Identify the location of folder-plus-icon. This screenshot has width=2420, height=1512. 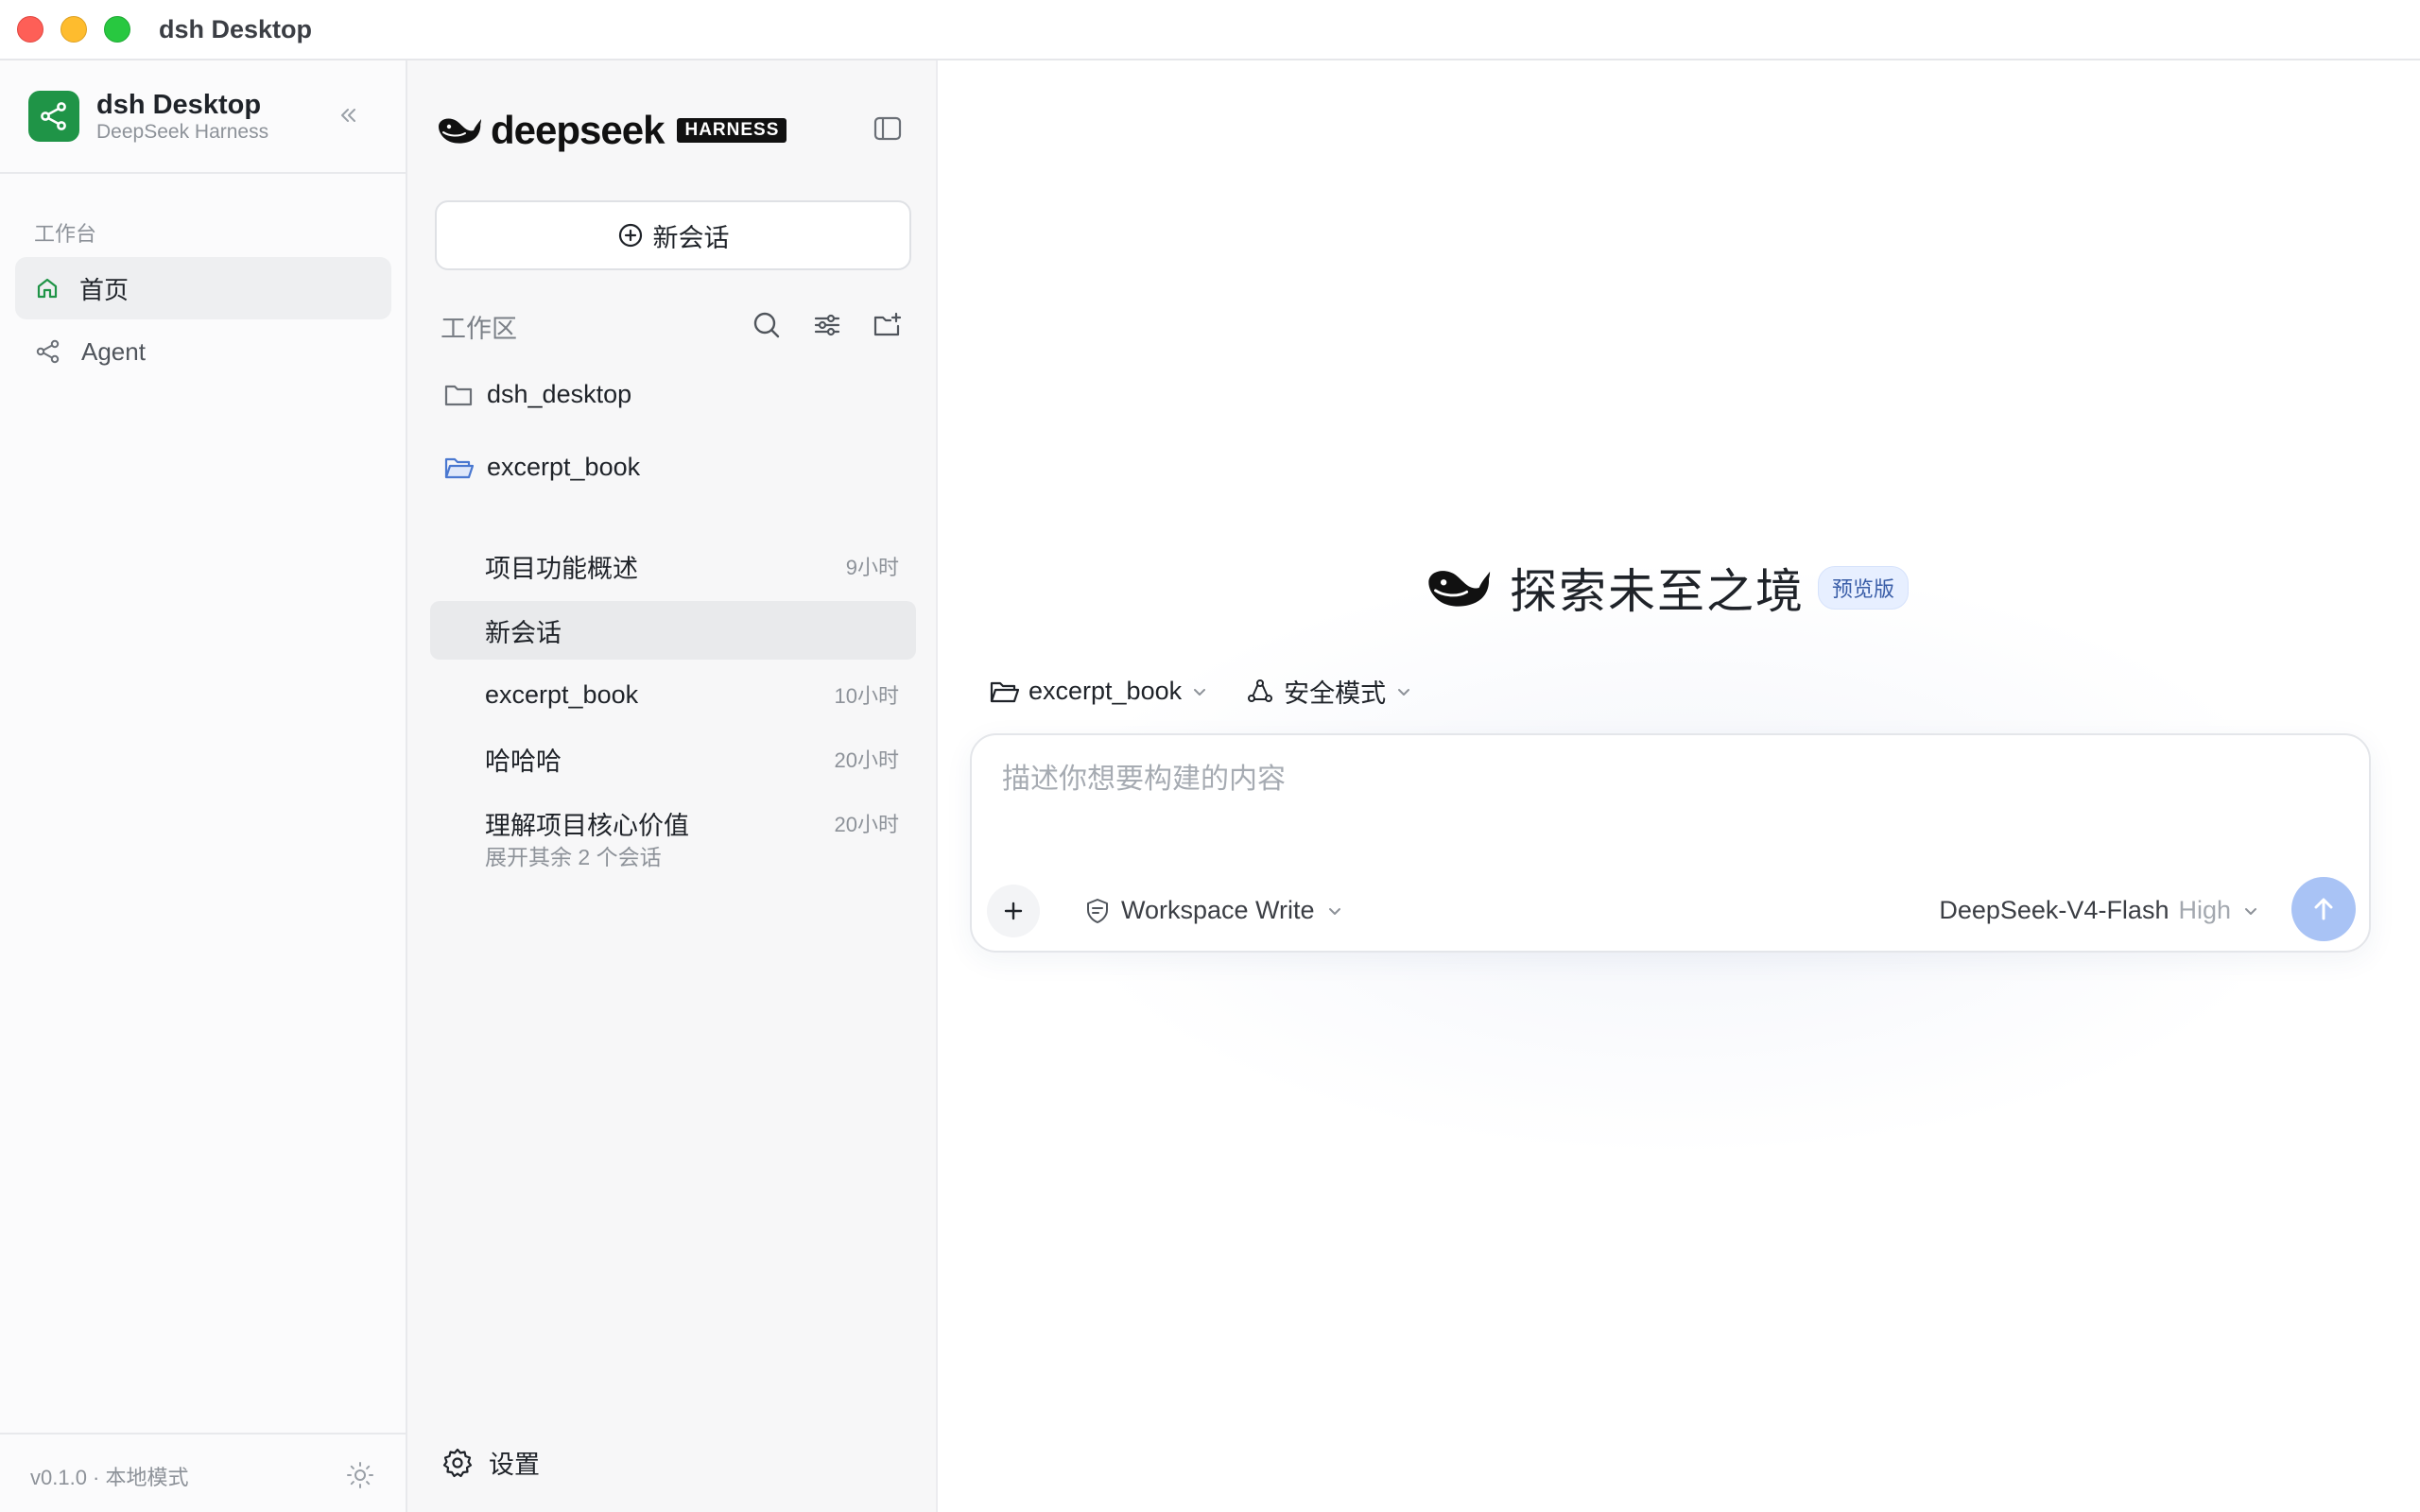
(888, 324).